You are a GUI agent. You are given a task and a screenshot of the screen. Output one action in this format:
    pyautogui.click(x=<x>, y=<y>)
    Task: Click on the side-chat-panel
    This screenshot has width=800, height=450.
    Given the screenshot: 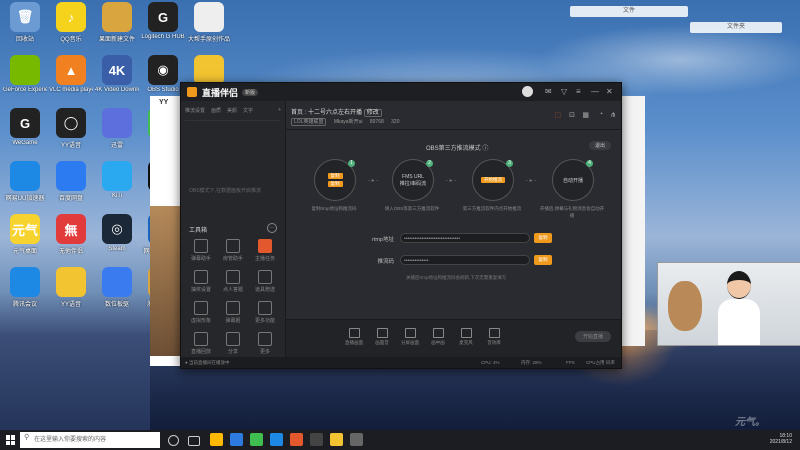 What is the action you would take?
    pyautogui.click(x=632, y=221)
    